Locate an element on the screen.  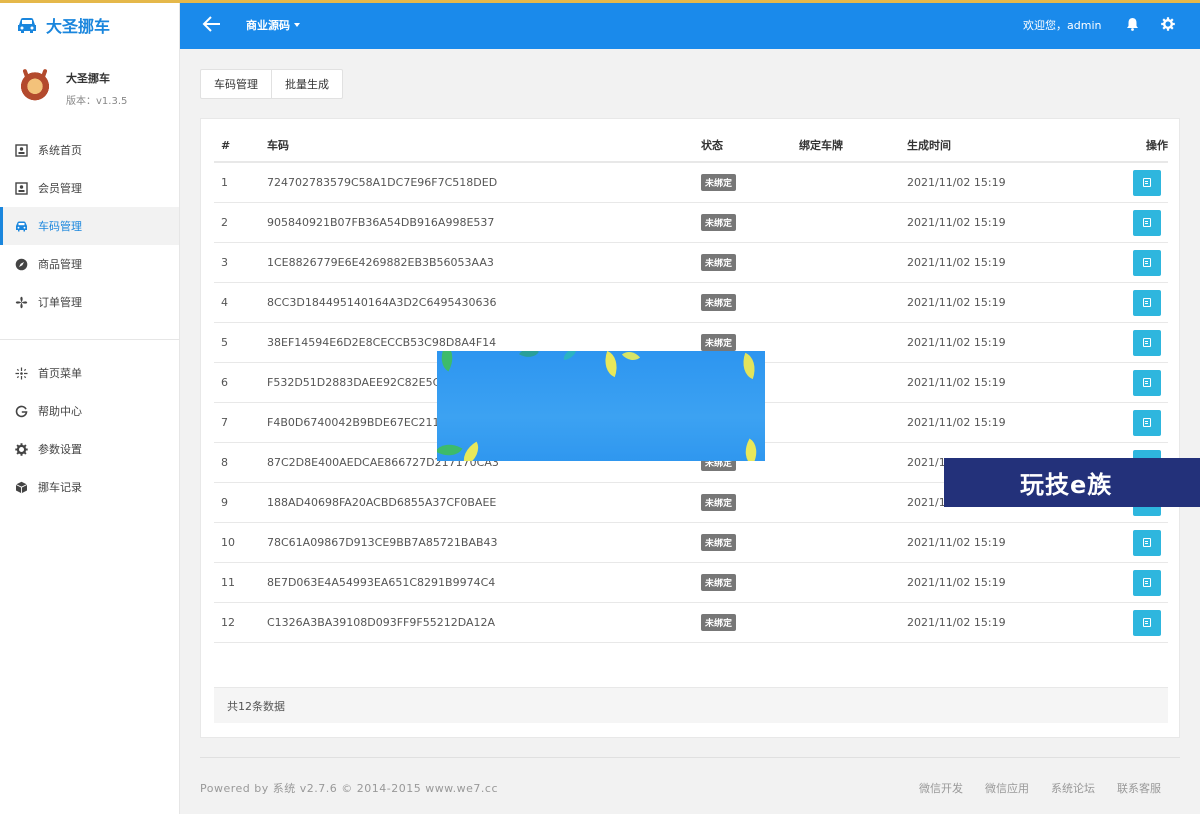
header-time: 生成时间 is located at coordinates (929, 145).